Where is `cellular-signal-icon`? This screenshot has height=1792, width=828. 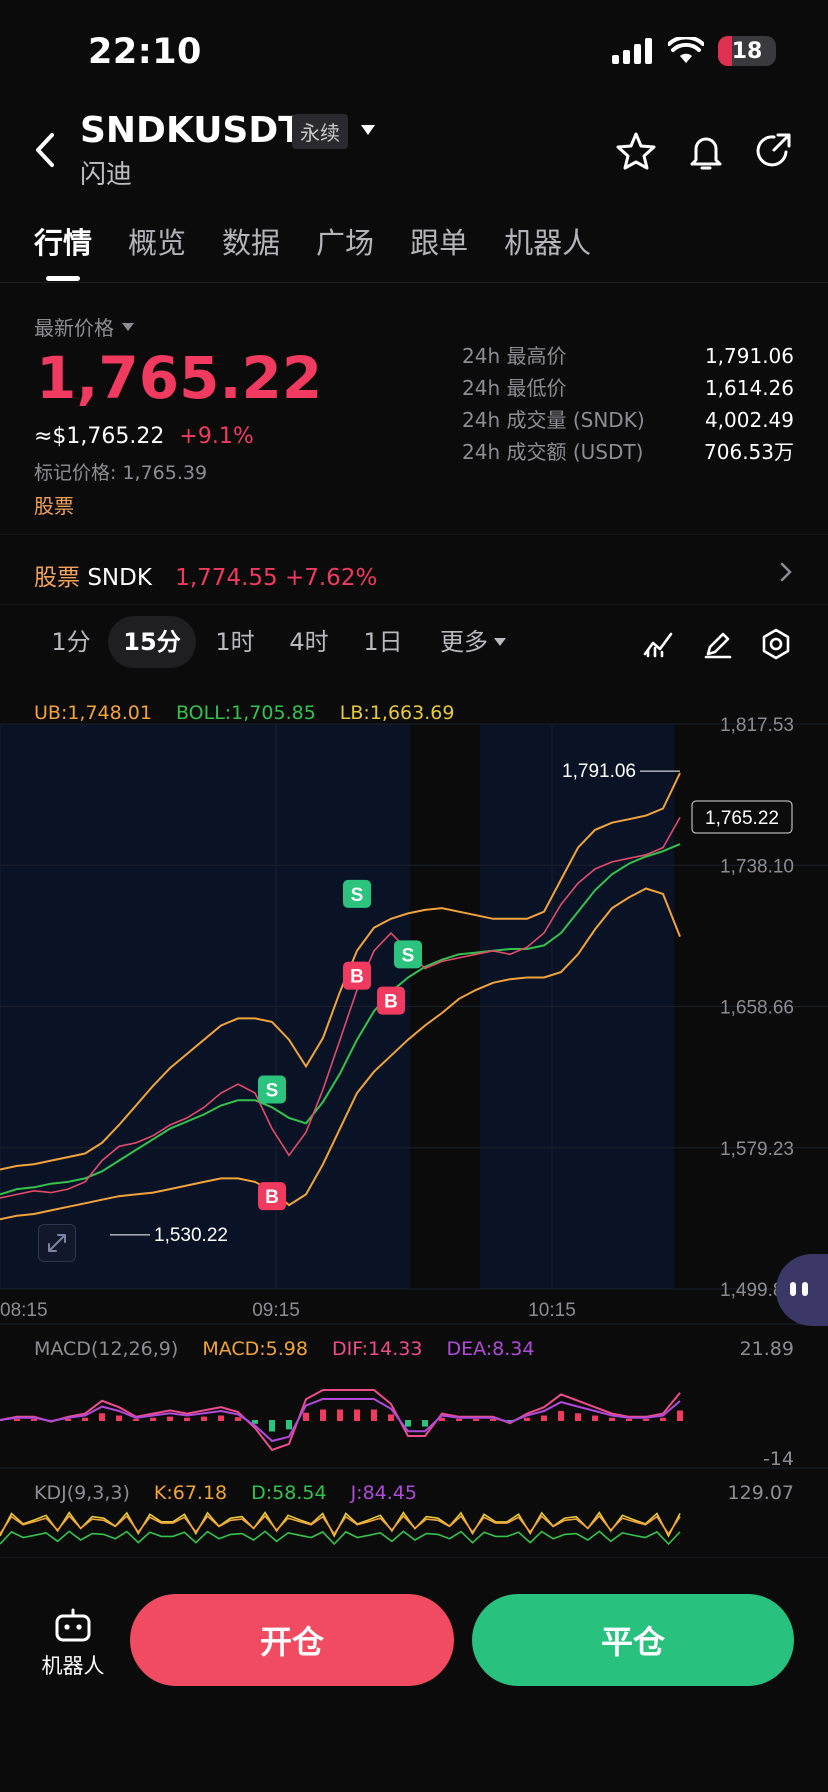 cellular-signal-icon is located at coordinates (632, 51).